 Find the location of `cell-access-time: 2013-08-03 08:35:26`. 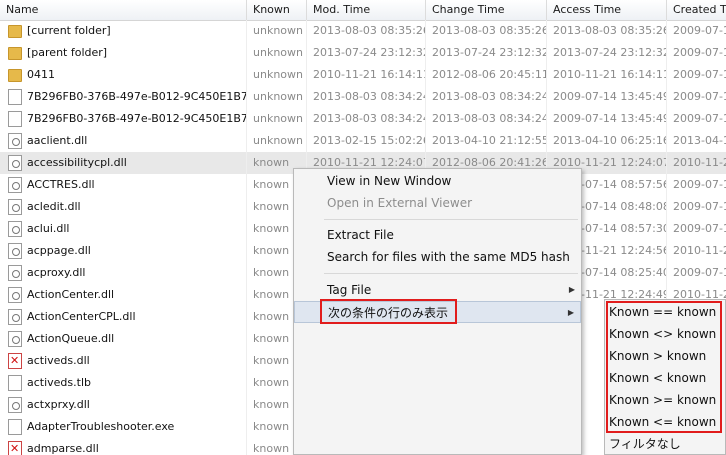

cell-access-time: 2013-08-03 08:35:26 is located at coordinates (607, 31).